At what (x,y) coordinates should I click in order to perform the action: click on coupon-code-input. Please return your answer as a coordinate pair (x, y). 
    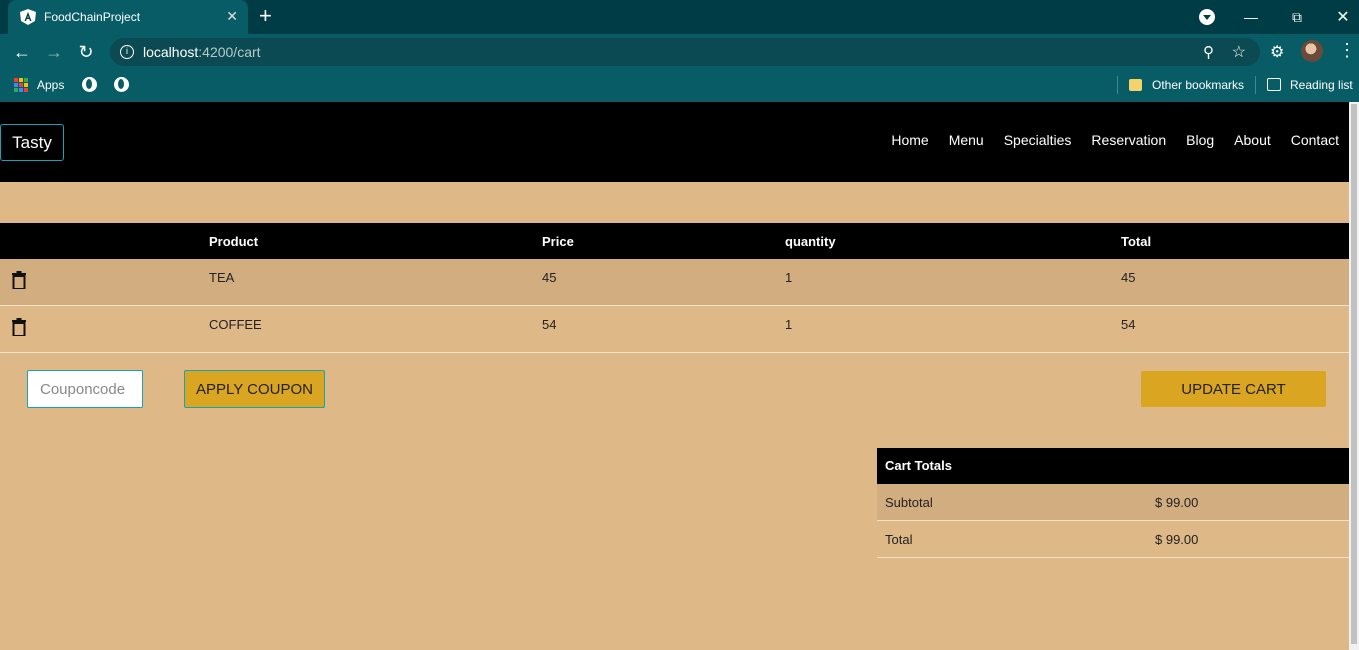
    Looking at the image, I should click on (85, 389).